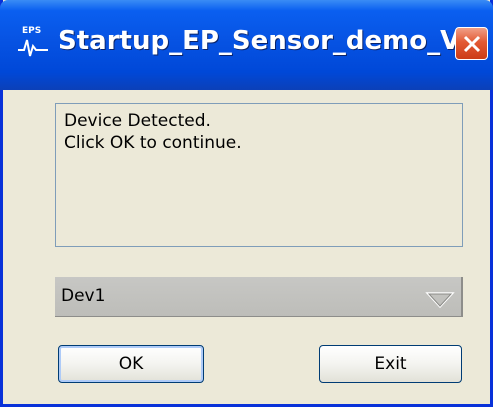  Describe the element at coordinates (31, 31) in the screenshot. I see `svg-text: EPS` at that location.